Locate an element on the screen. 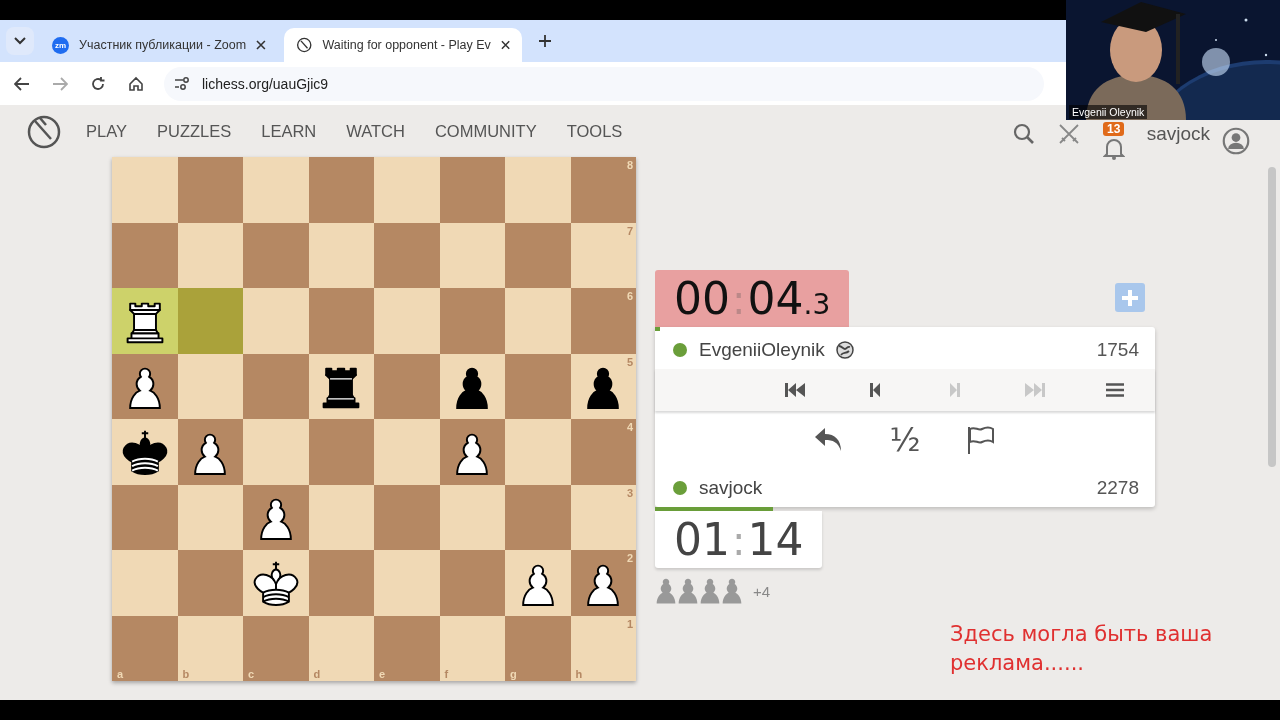 The width and height of the screenshot is (1280, 720). scrollbar-thumb is located at coordinates (1272, 317).